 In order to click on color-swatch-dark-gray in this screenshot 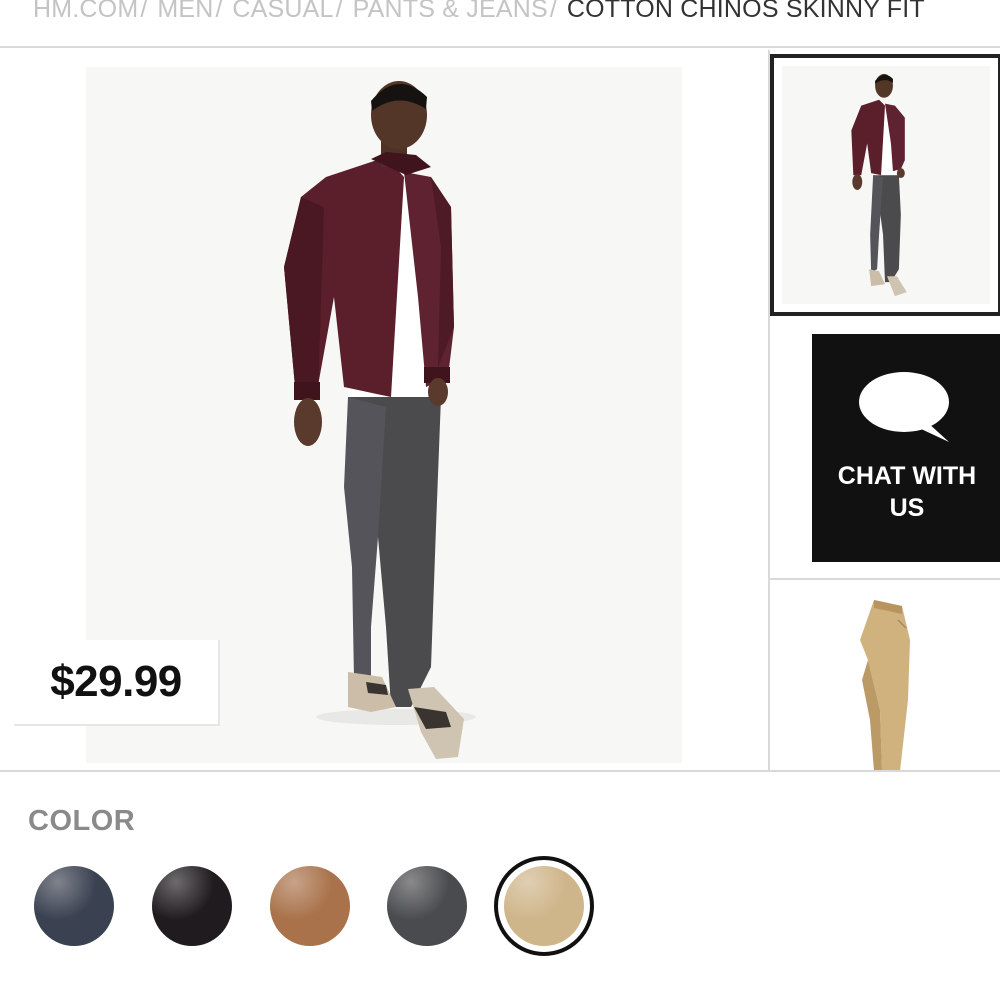, I will do `click(427, 906)`.